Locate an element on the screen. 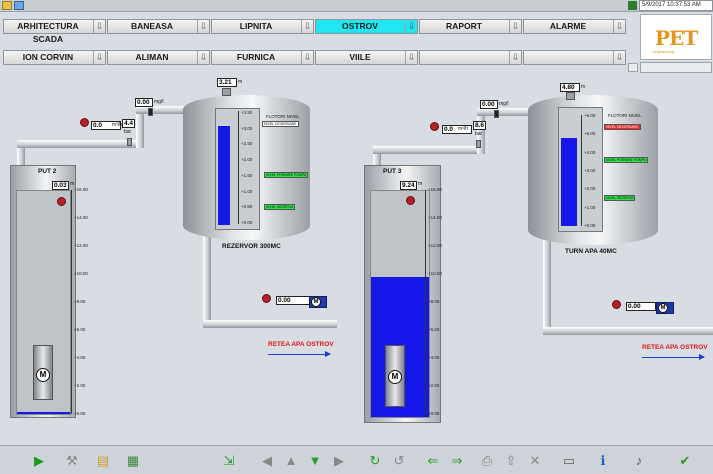 This screenshot has width=713, height=474. document-icon: ▦ is located at coordinates (133, 461).